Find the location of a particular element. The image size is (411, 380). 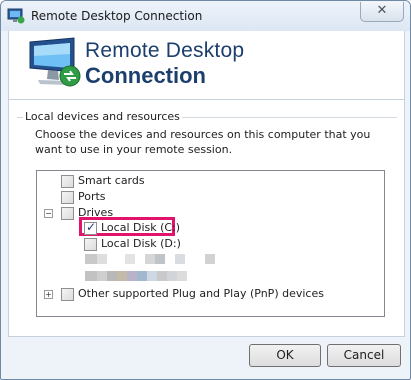

local-disk-d-checkbox is located at coordinates (90, 244).